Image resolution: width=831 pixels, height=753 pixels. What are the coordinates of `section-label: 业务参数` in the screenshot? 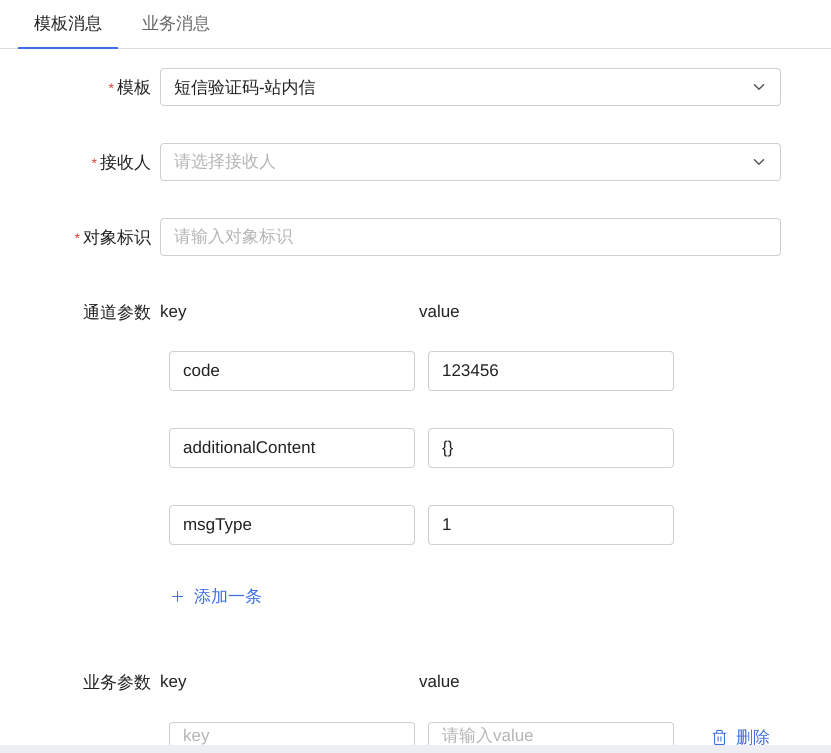 It's located at (117, 683).